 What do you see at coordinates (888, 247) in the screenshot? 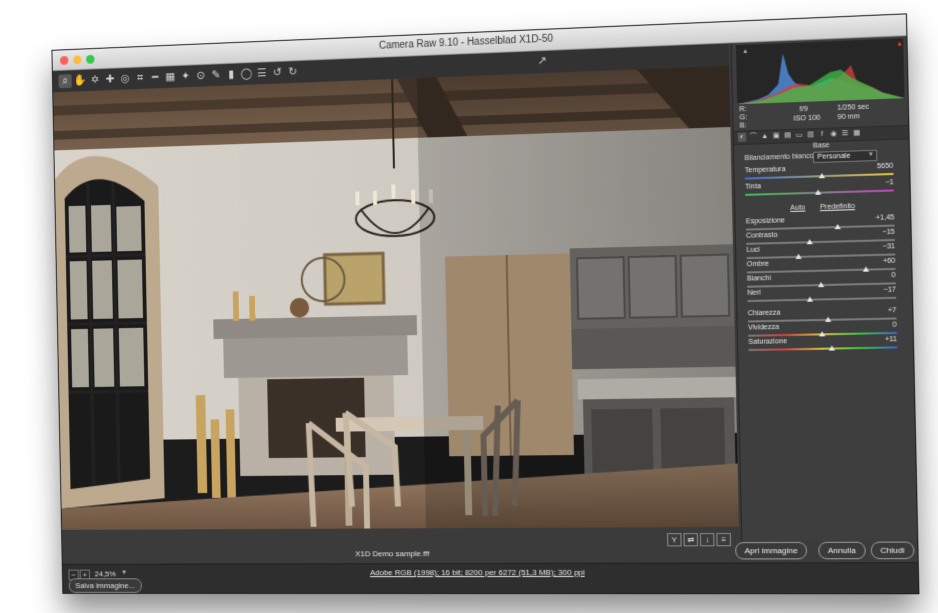
I see `slider-value: −31` at bounding box center [888, 247].